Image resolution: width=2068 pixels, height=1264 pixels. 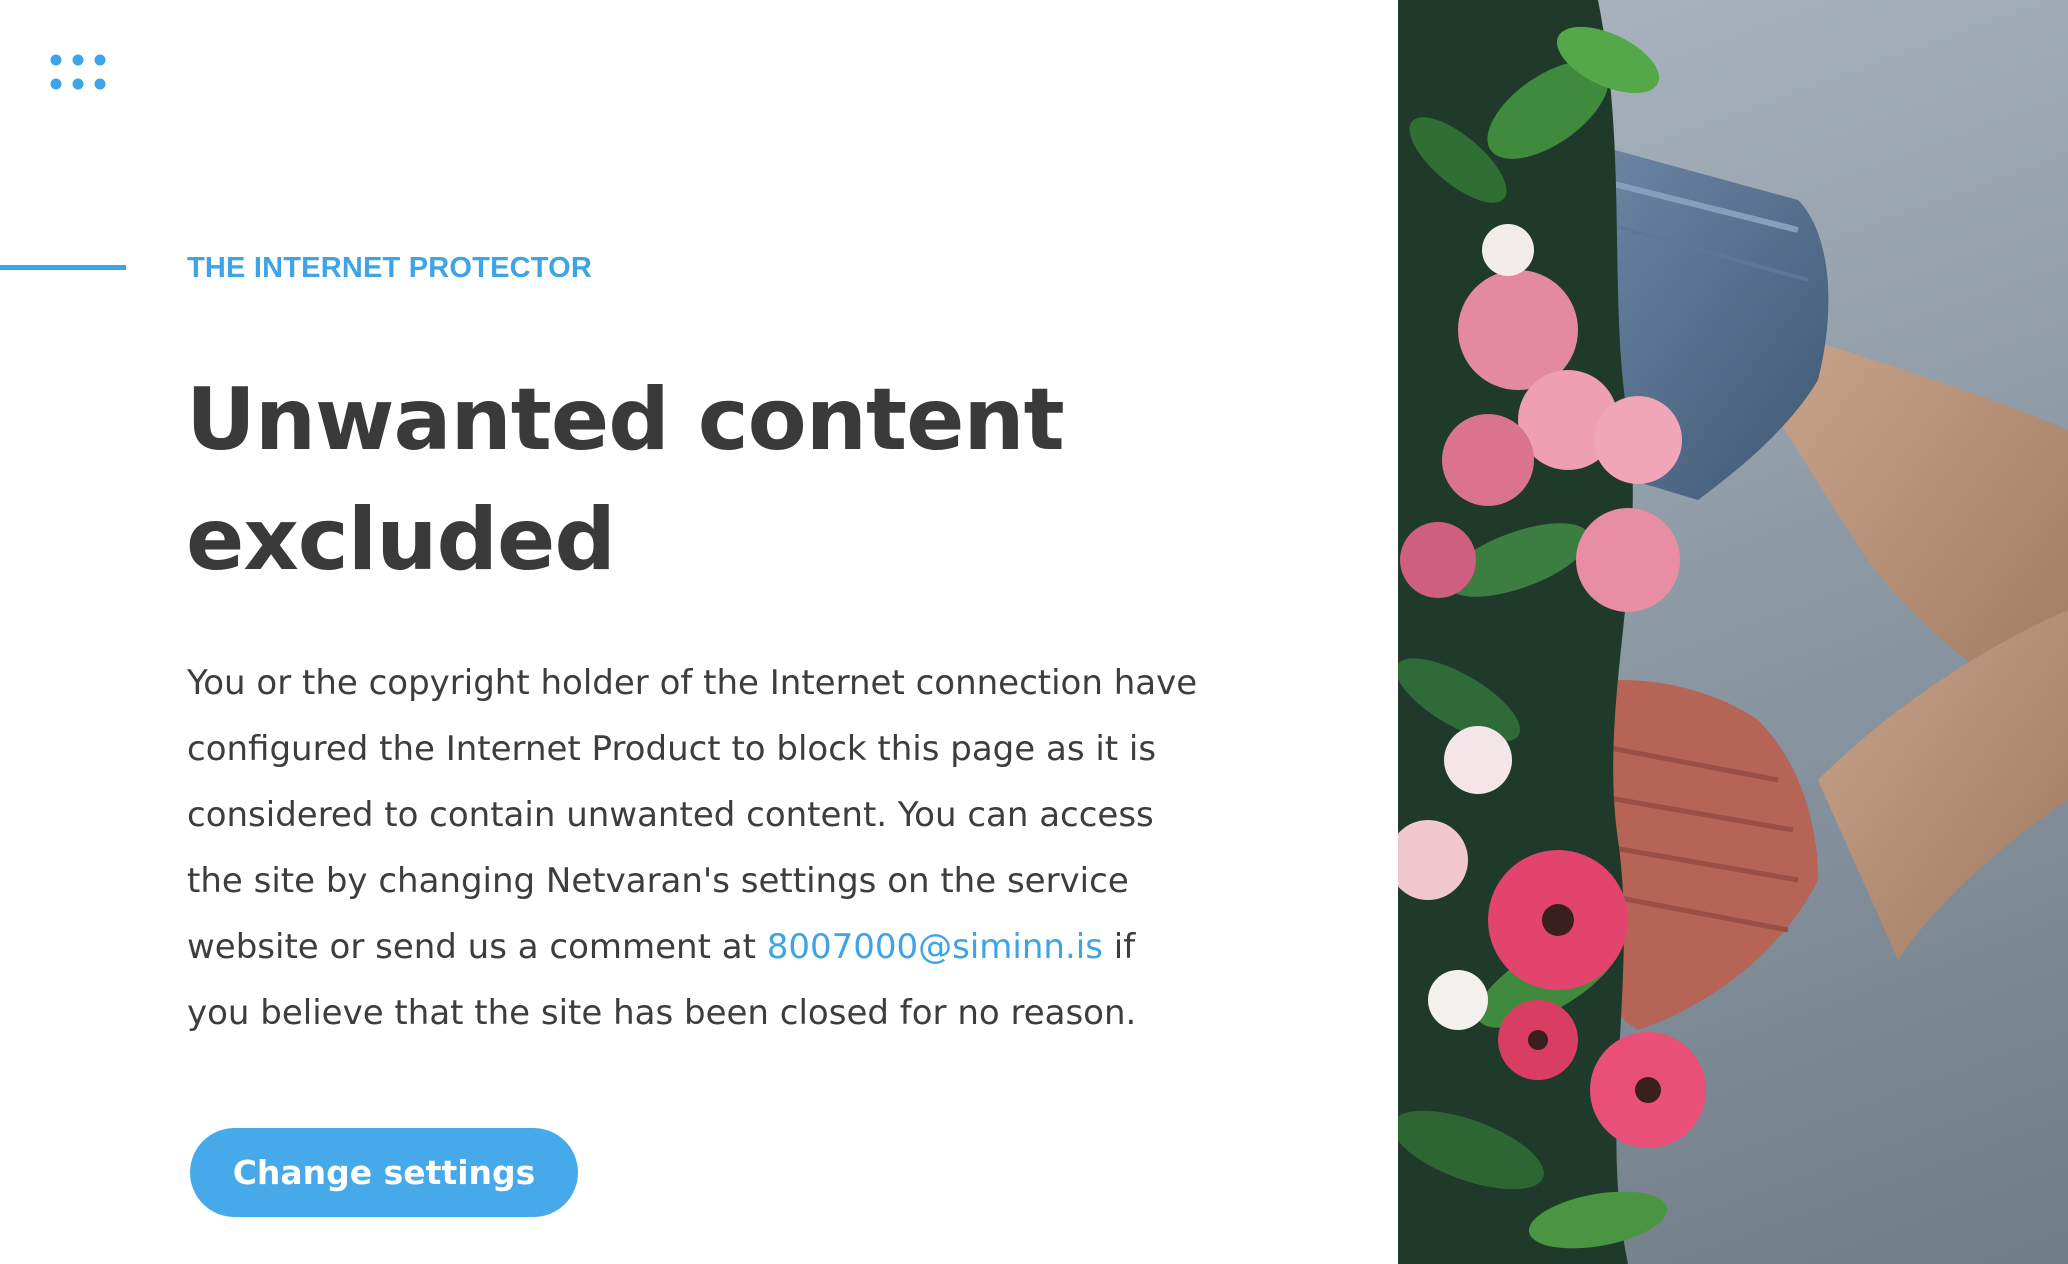 What do you see at coordinates (625, 420) in the screenshot?
I see `page-title-line-1: Unwanted content` at bounding box center [625, 420].